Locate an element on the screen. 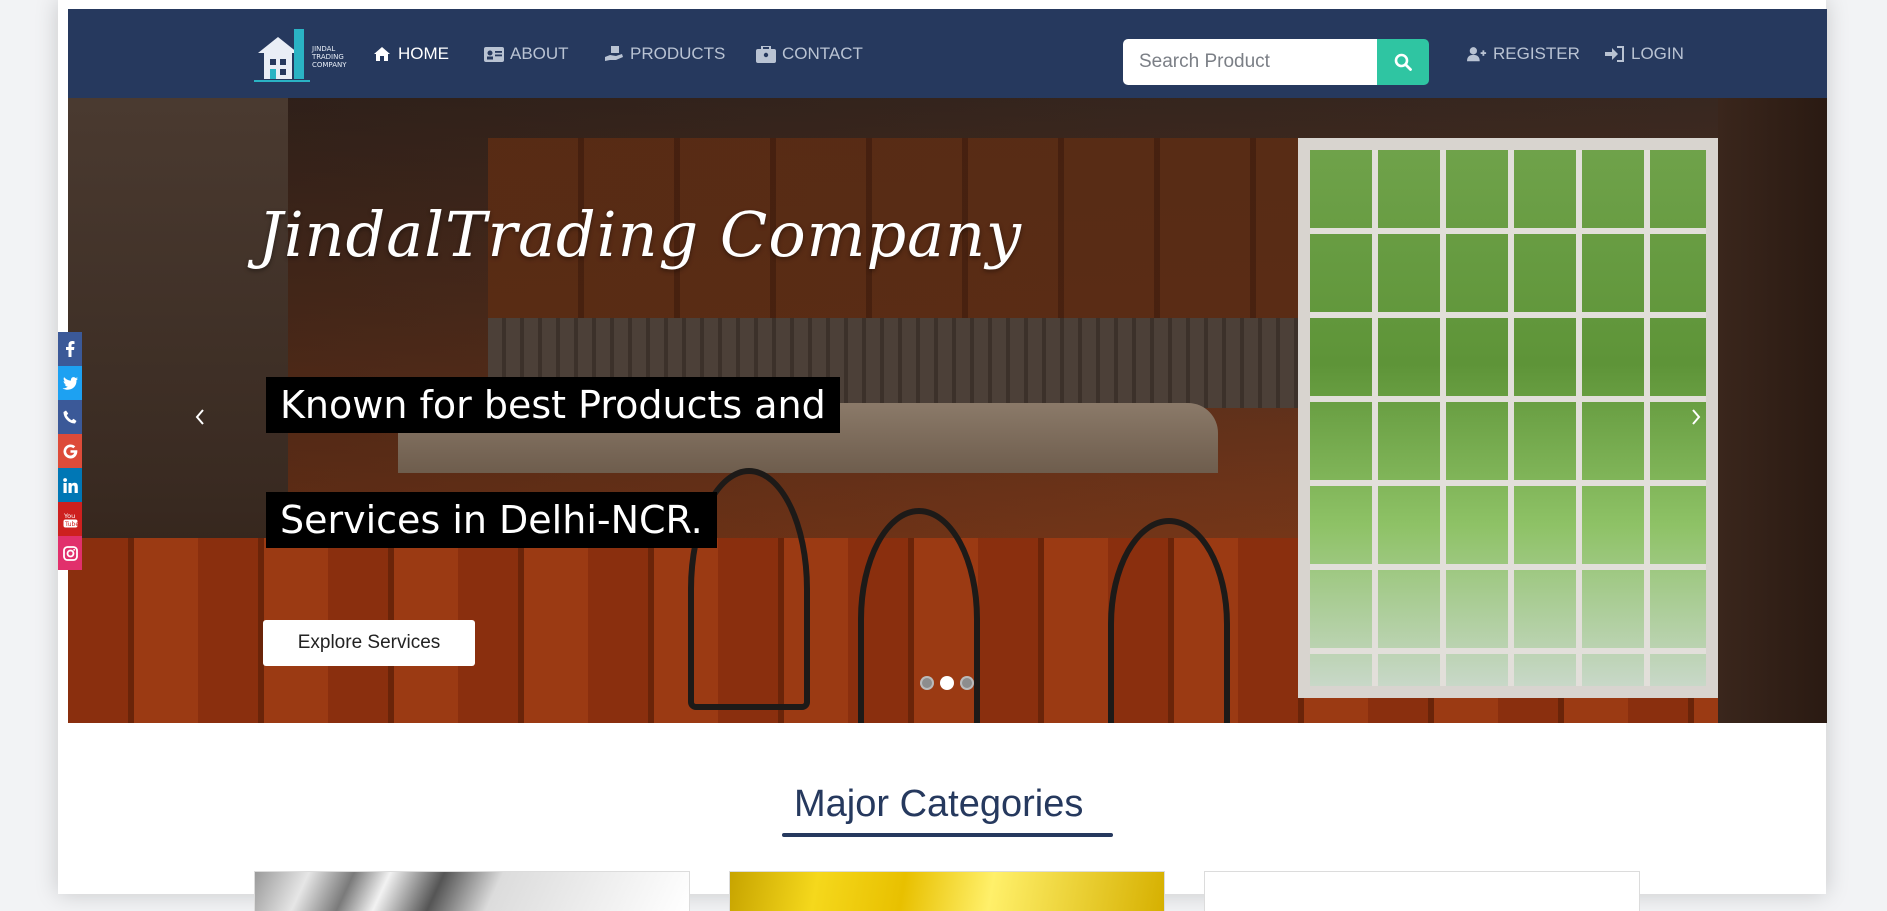 The height and width of the screenshot is (911, 1887). twitter-icon is located at coordinates (70, 383).